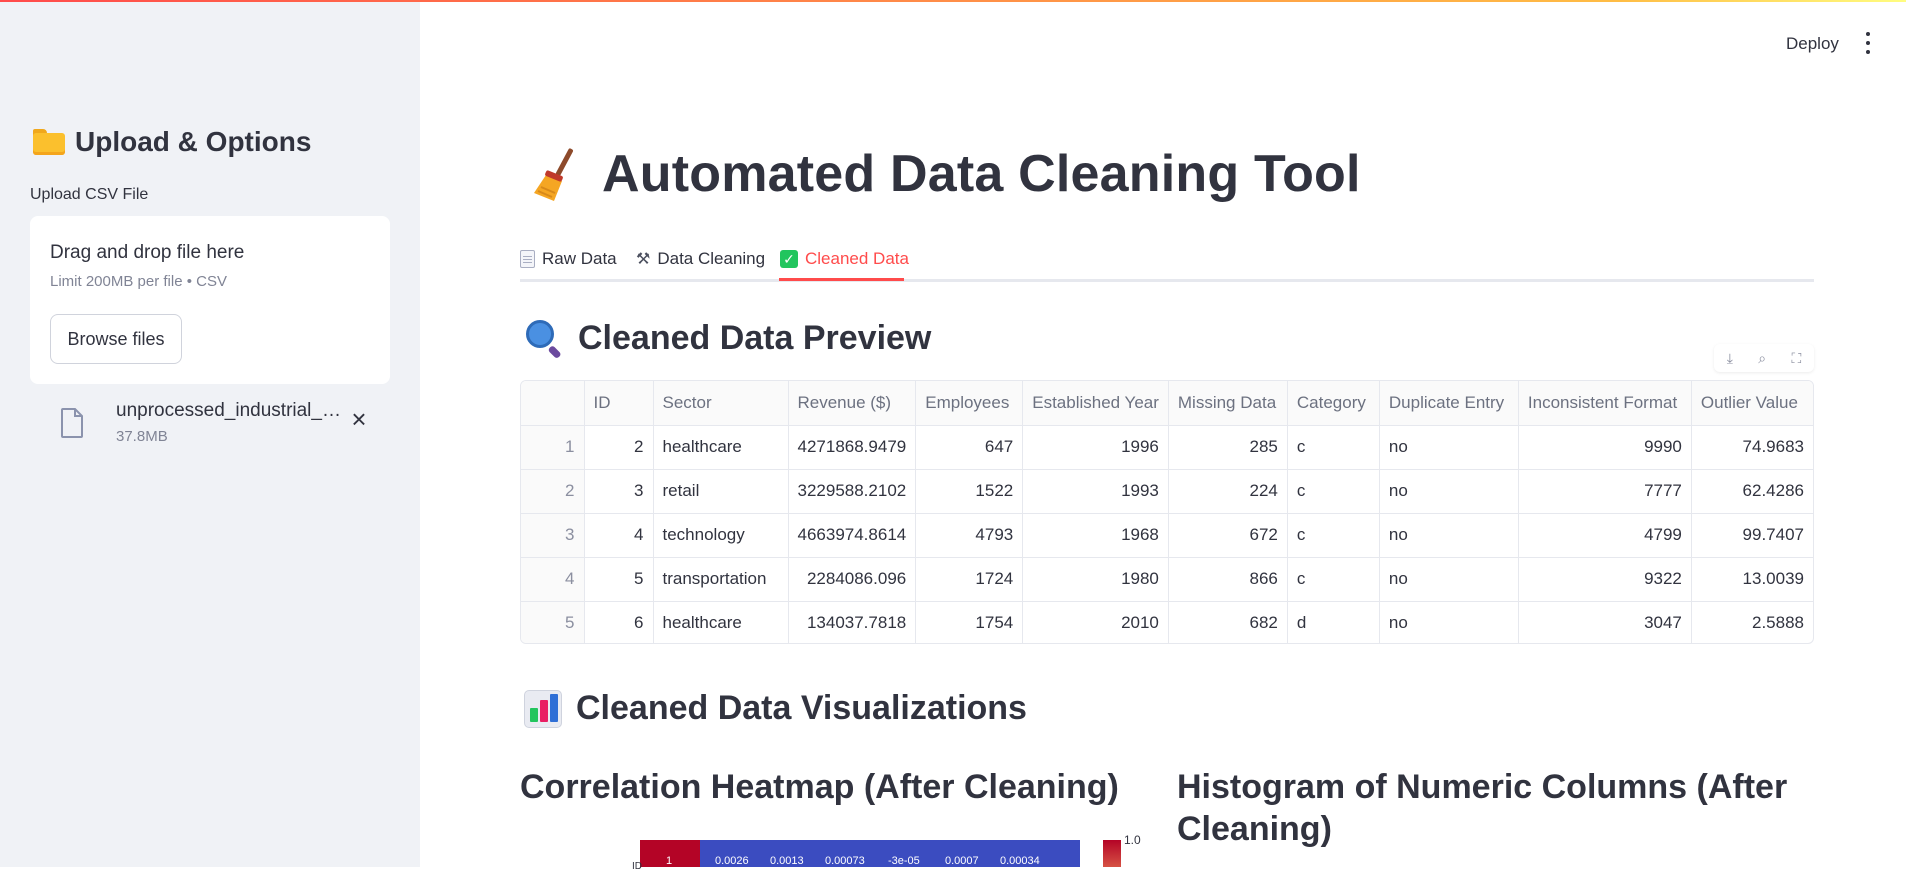 The image size is (1906, 872). I want to click on table-cell: 4799, so click(1605, 535).